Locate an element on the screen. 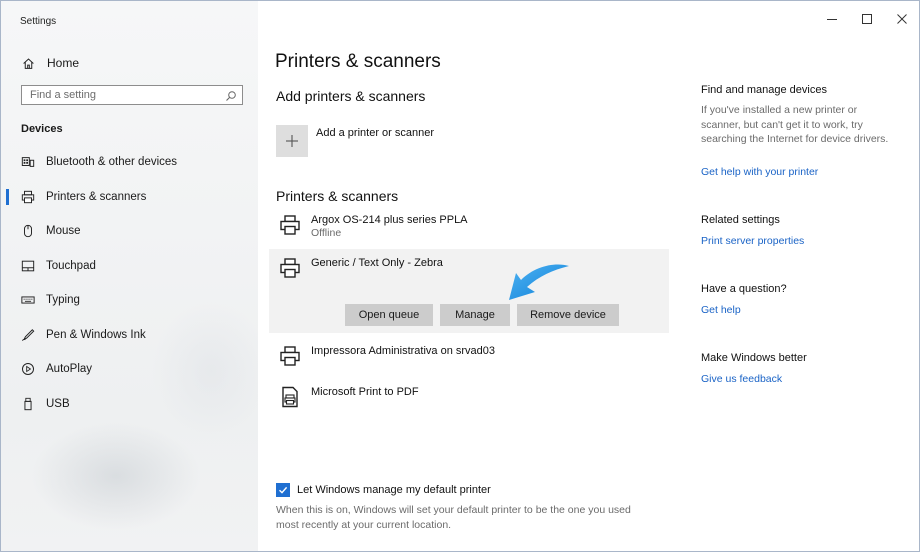 The image size is (920, 552). default-printer-label: Let Windows manage my default printer is located at coordinates (394, 490).